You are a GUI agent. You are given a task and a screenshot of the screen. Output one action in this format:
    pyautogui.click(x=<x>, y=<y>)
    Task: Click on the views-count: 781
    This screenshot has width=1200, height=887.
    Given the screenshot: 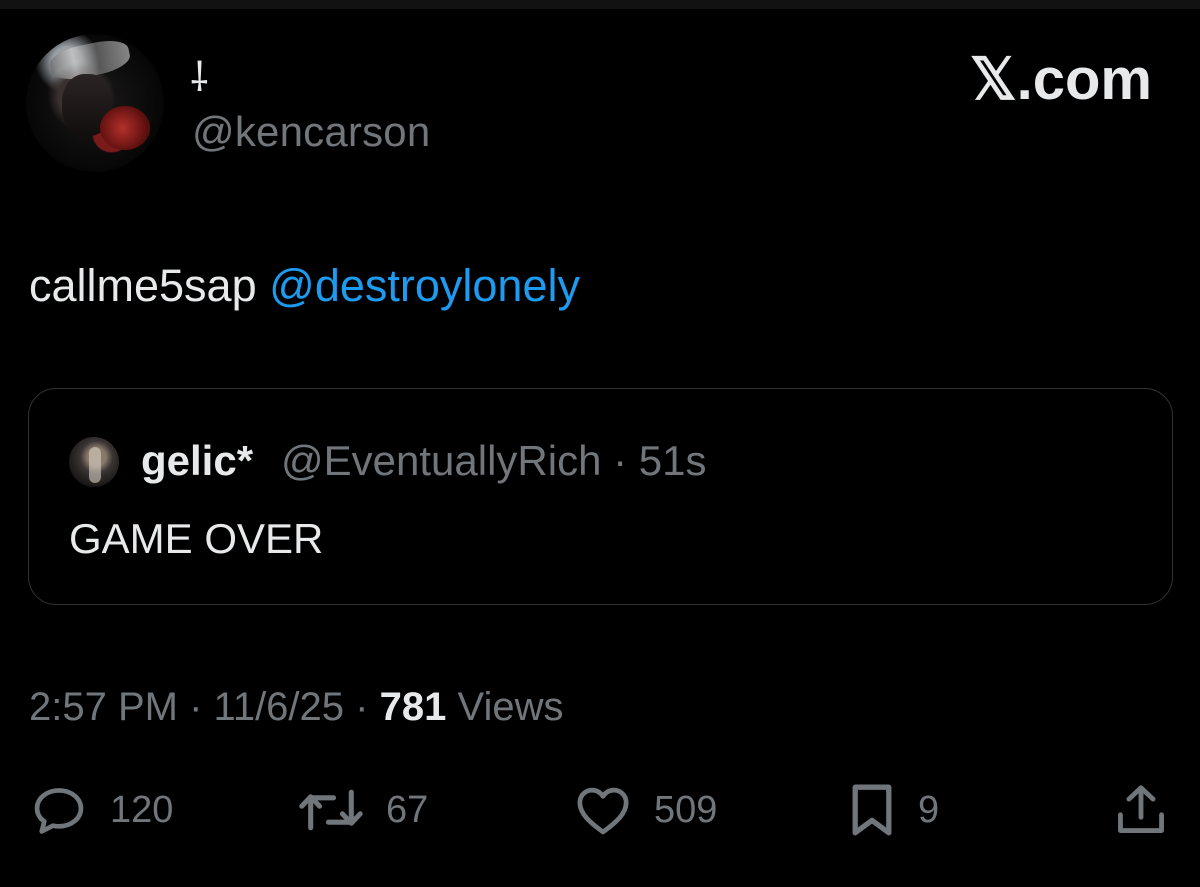 What is the action you would take?
    pyautogui.click(x=413, y=707)
    